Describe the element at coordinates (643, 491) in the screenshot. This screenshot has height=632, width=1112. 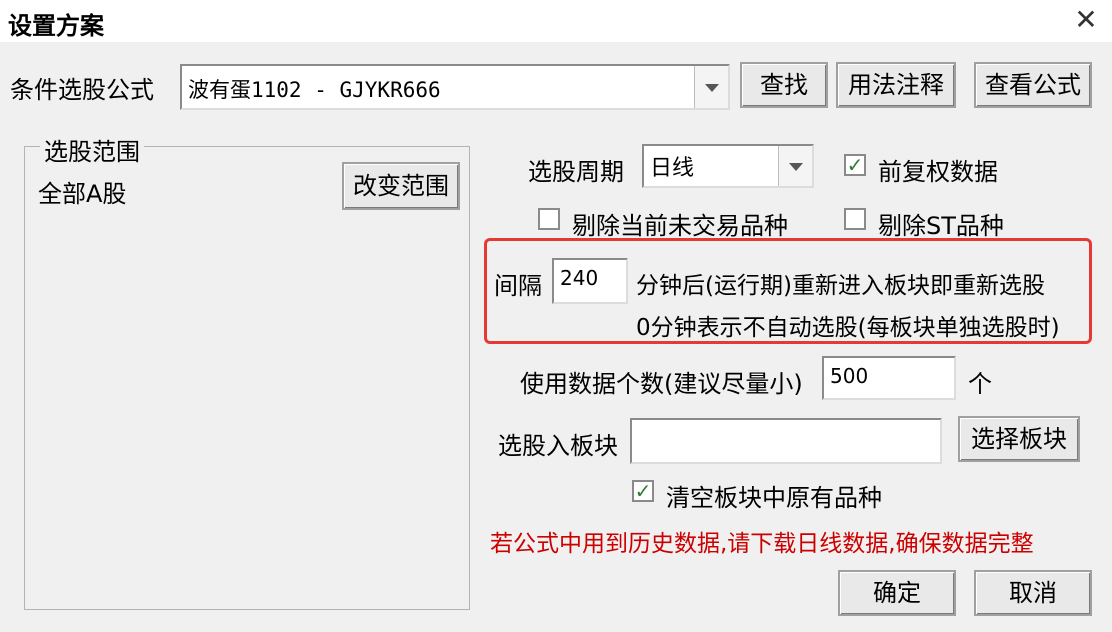
I see `clear-block-checkbox: ✓` at that location.